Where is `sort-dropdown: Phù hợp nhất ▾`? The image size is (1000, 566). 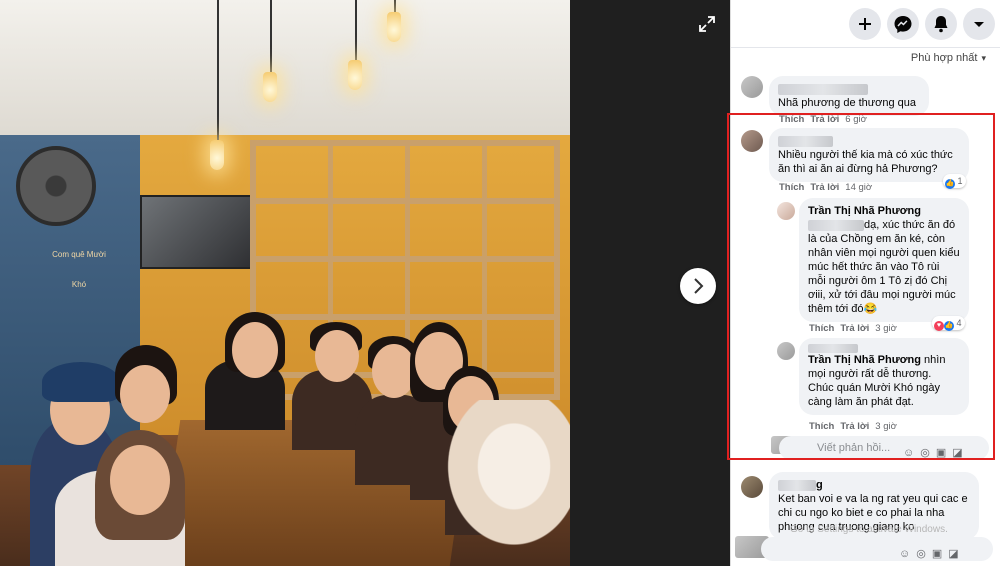
sort-dropdown: Phù hợp nhất ▾ is located at coordinates (948, 58).